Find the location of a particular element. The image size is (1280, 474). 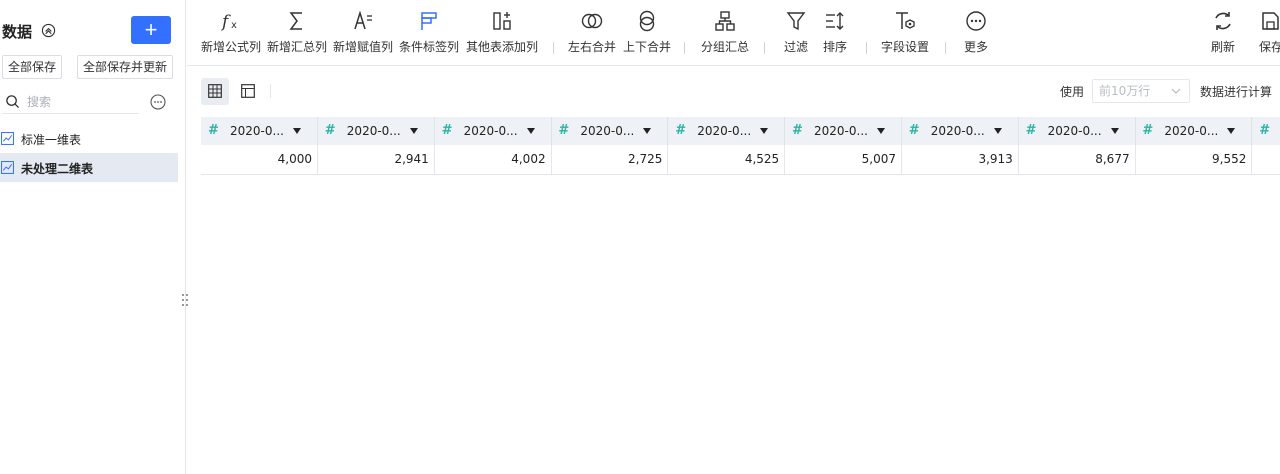

sidebar-search is located at coordinates (70, 102).